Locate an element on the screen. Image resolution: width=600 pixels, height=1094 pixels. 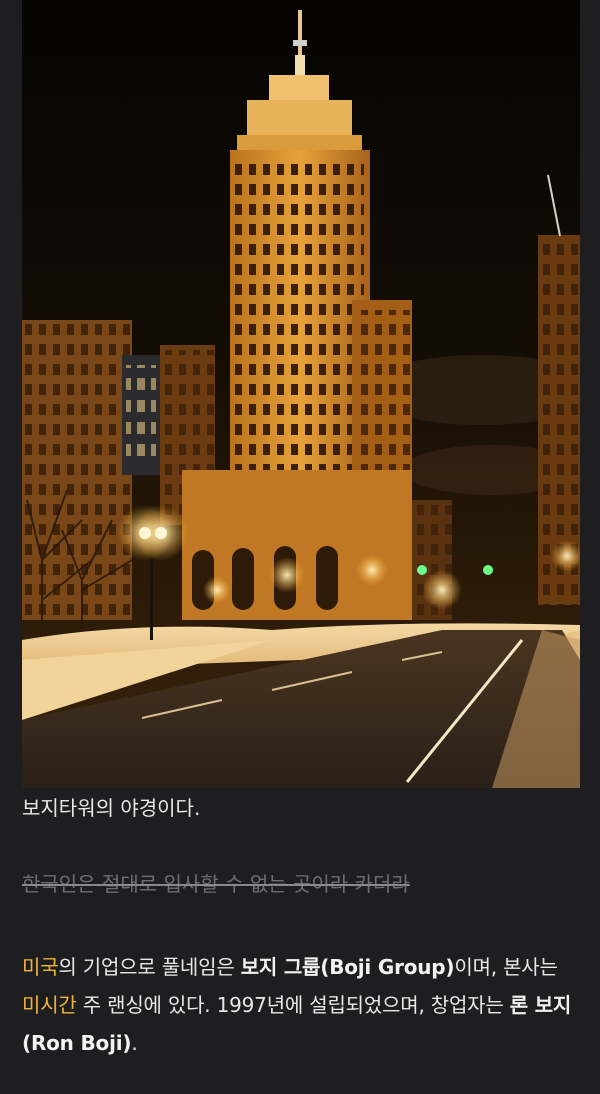
highlight-country: 미국 is located at coordinates (40, 967).